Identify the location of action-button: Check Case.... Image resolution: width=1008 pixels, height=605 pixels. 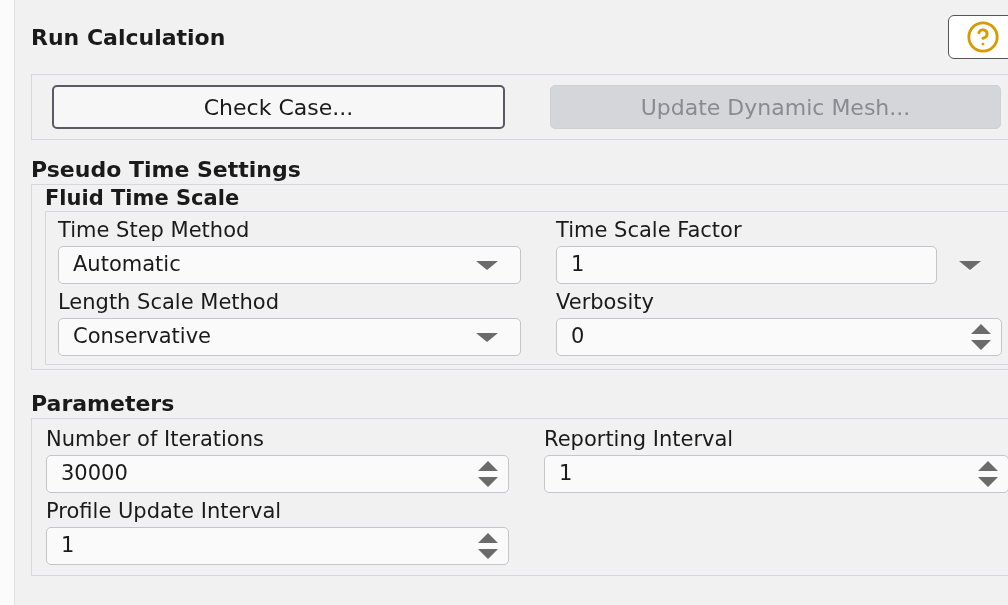
(278, 107).